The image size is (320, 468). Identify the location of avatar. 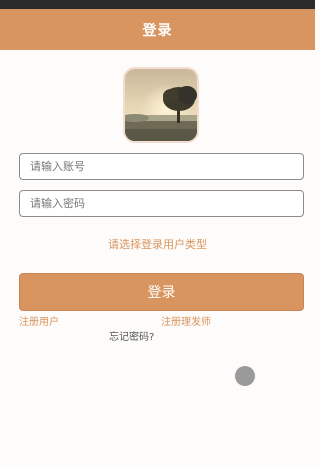
(161, 105).